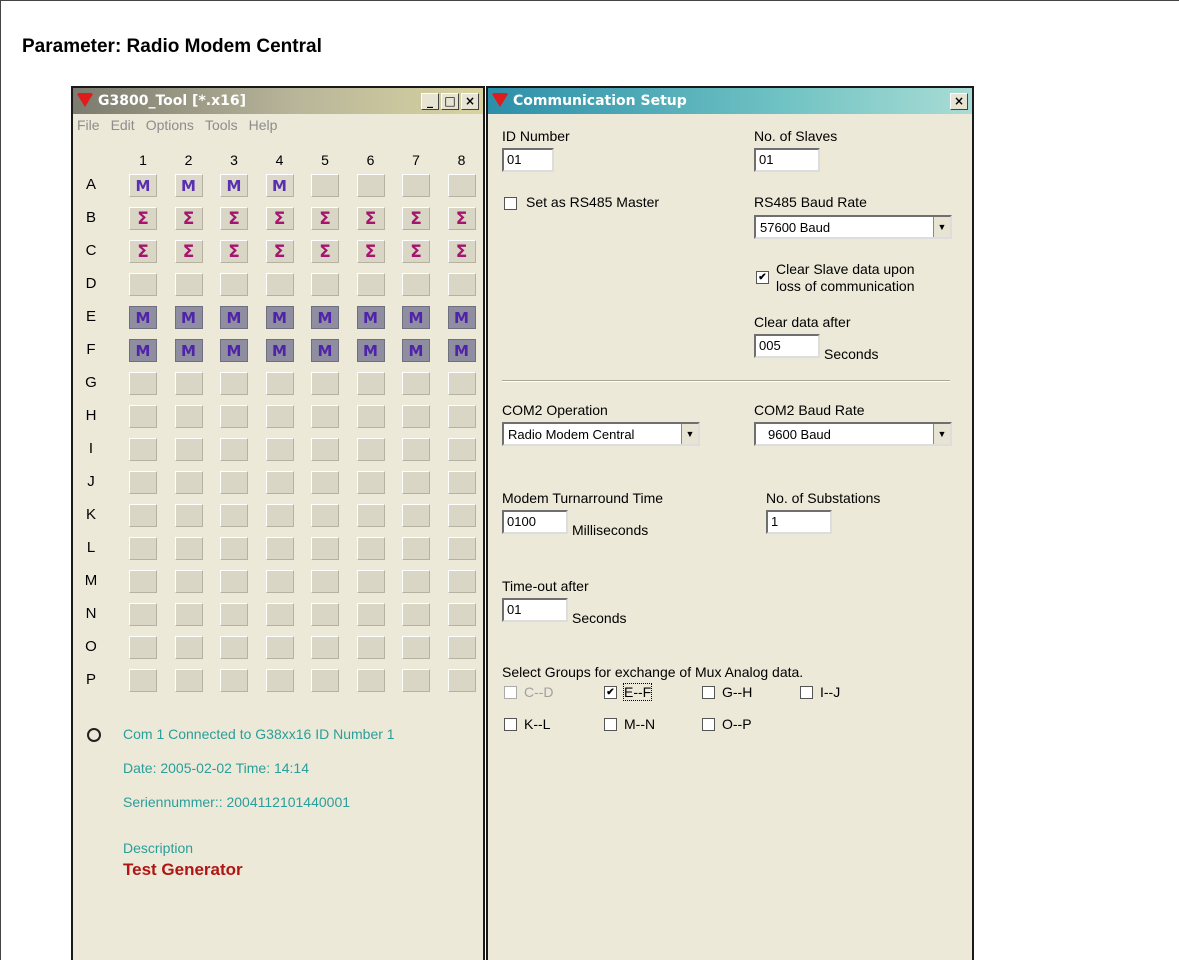 This screenshot has width=1179, height=960. I want to click on close-button: ×, so click(470, 101).